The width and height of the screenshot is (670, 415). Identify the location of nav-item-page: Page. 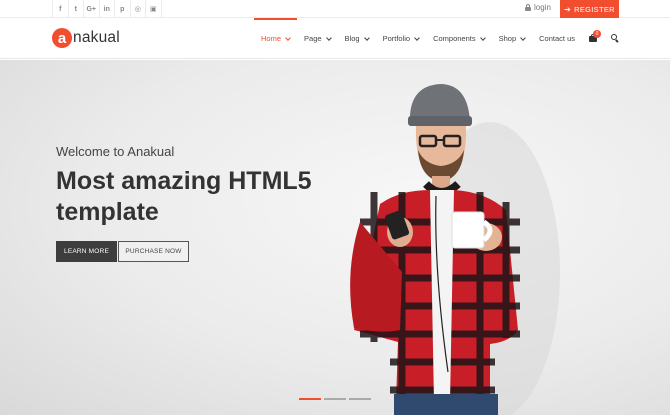
(317, 38).